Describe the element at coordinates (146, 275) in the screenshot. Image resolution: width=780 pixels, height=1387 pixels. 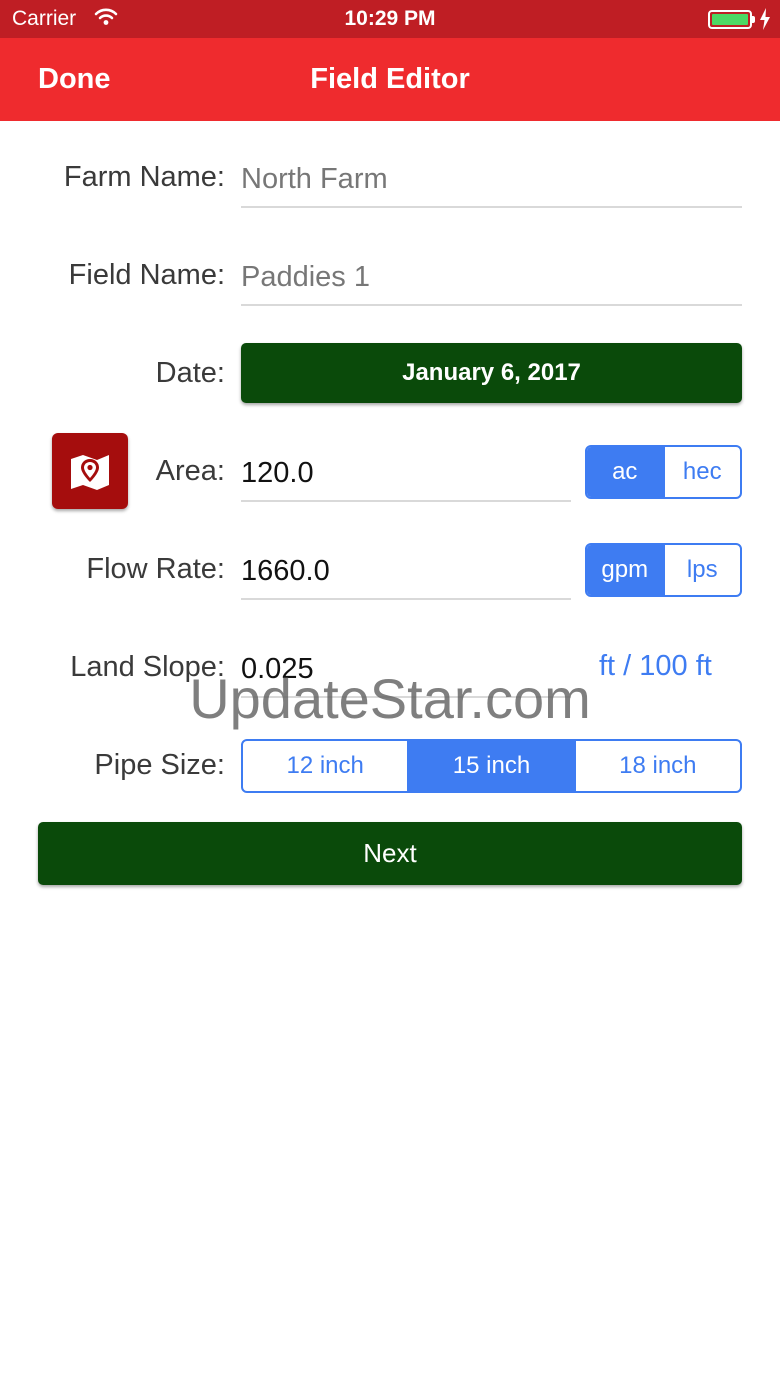
I see `field-name-label: Field Name:` at that location.